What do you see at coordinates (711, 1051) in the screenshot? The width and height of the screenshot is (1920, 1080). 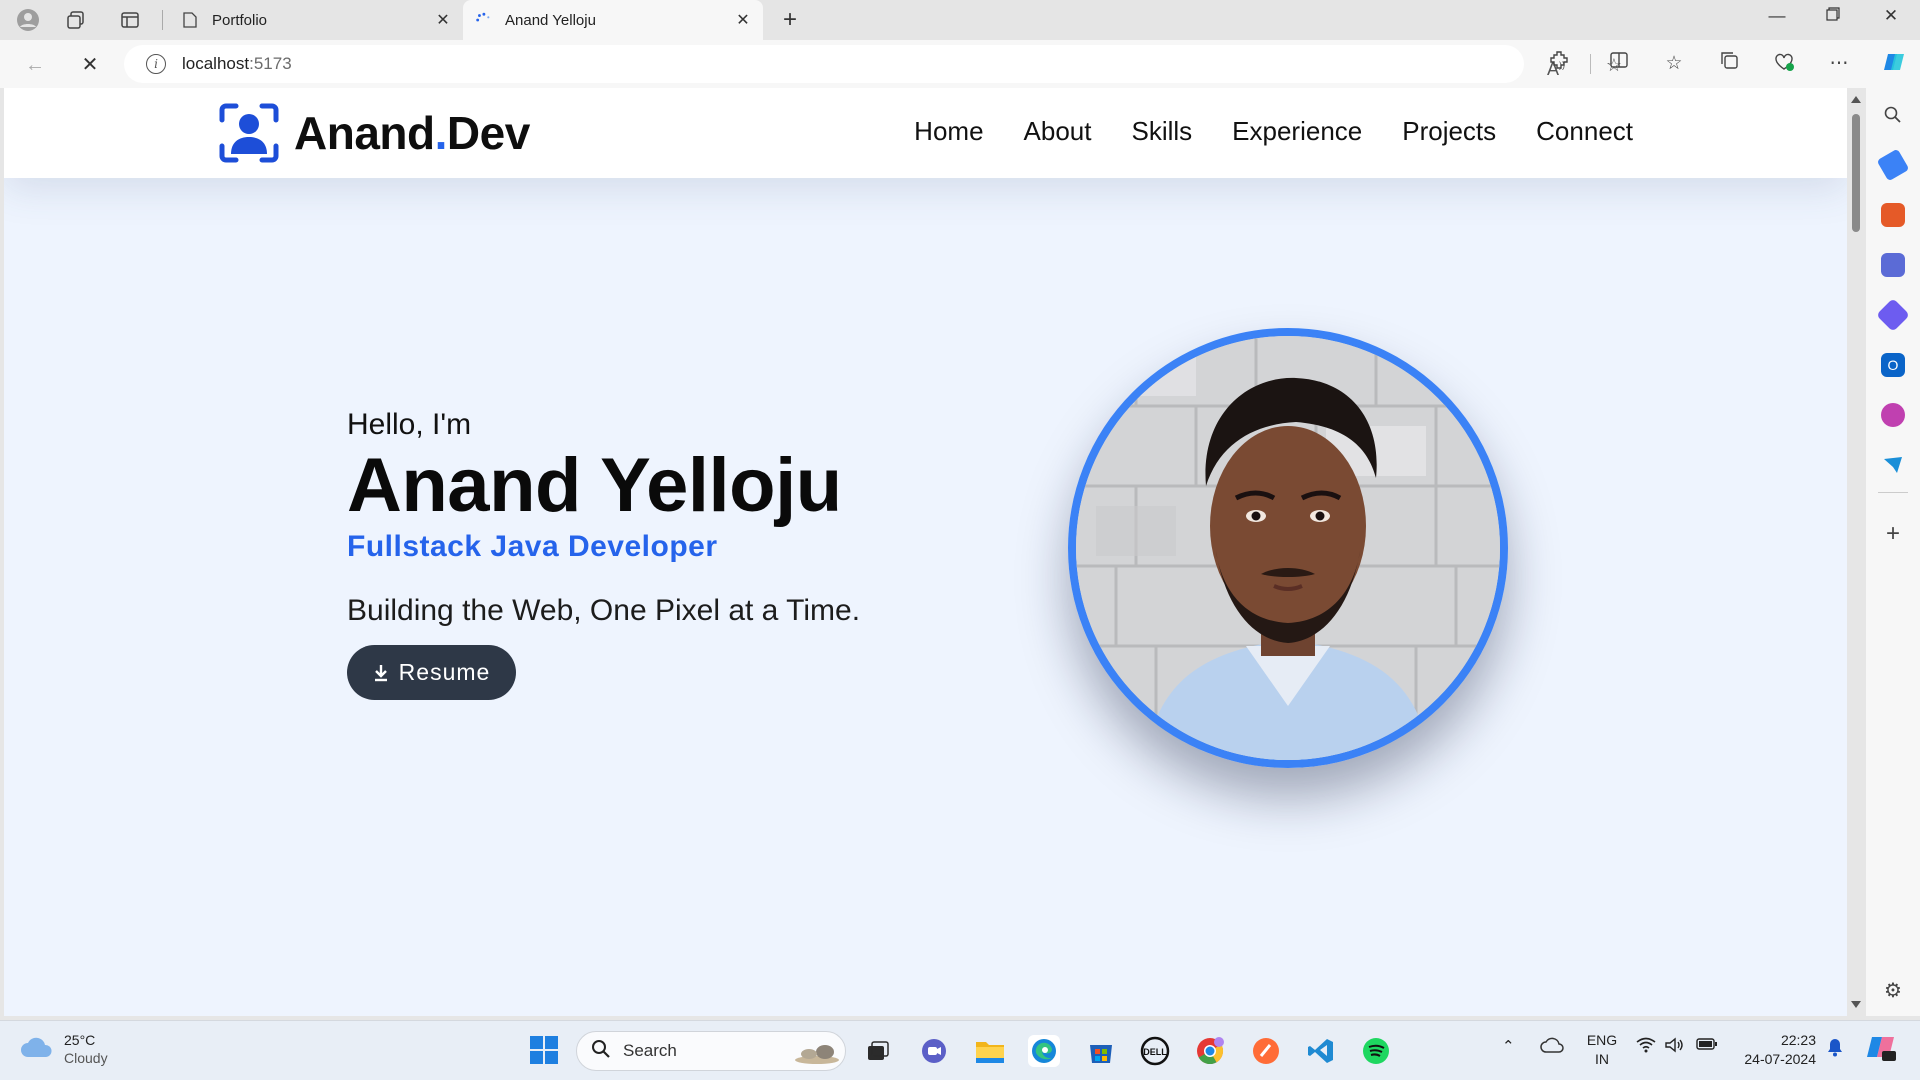 I see `taskbar-search: Search` at bounding box center [711, 1051].